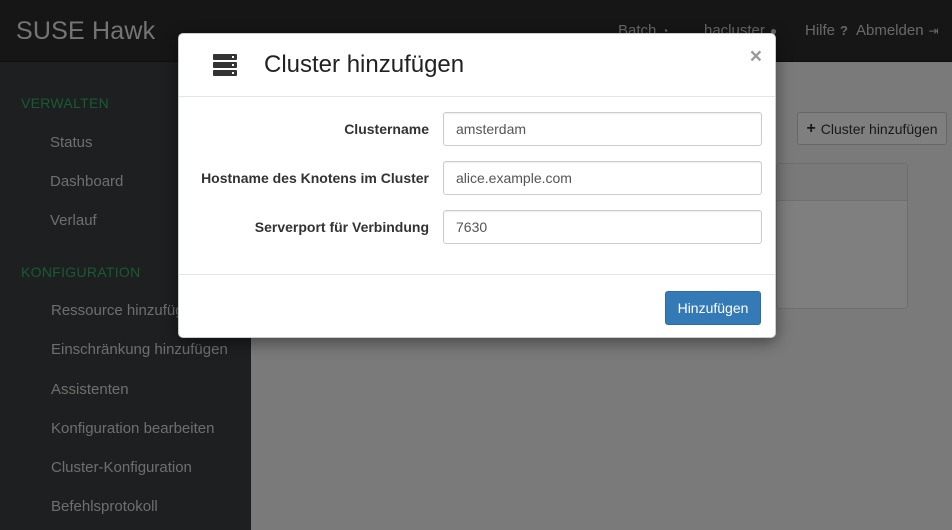 This screenshot has height=530, width=952. I want to click on hostname-input, so click(602, 178).